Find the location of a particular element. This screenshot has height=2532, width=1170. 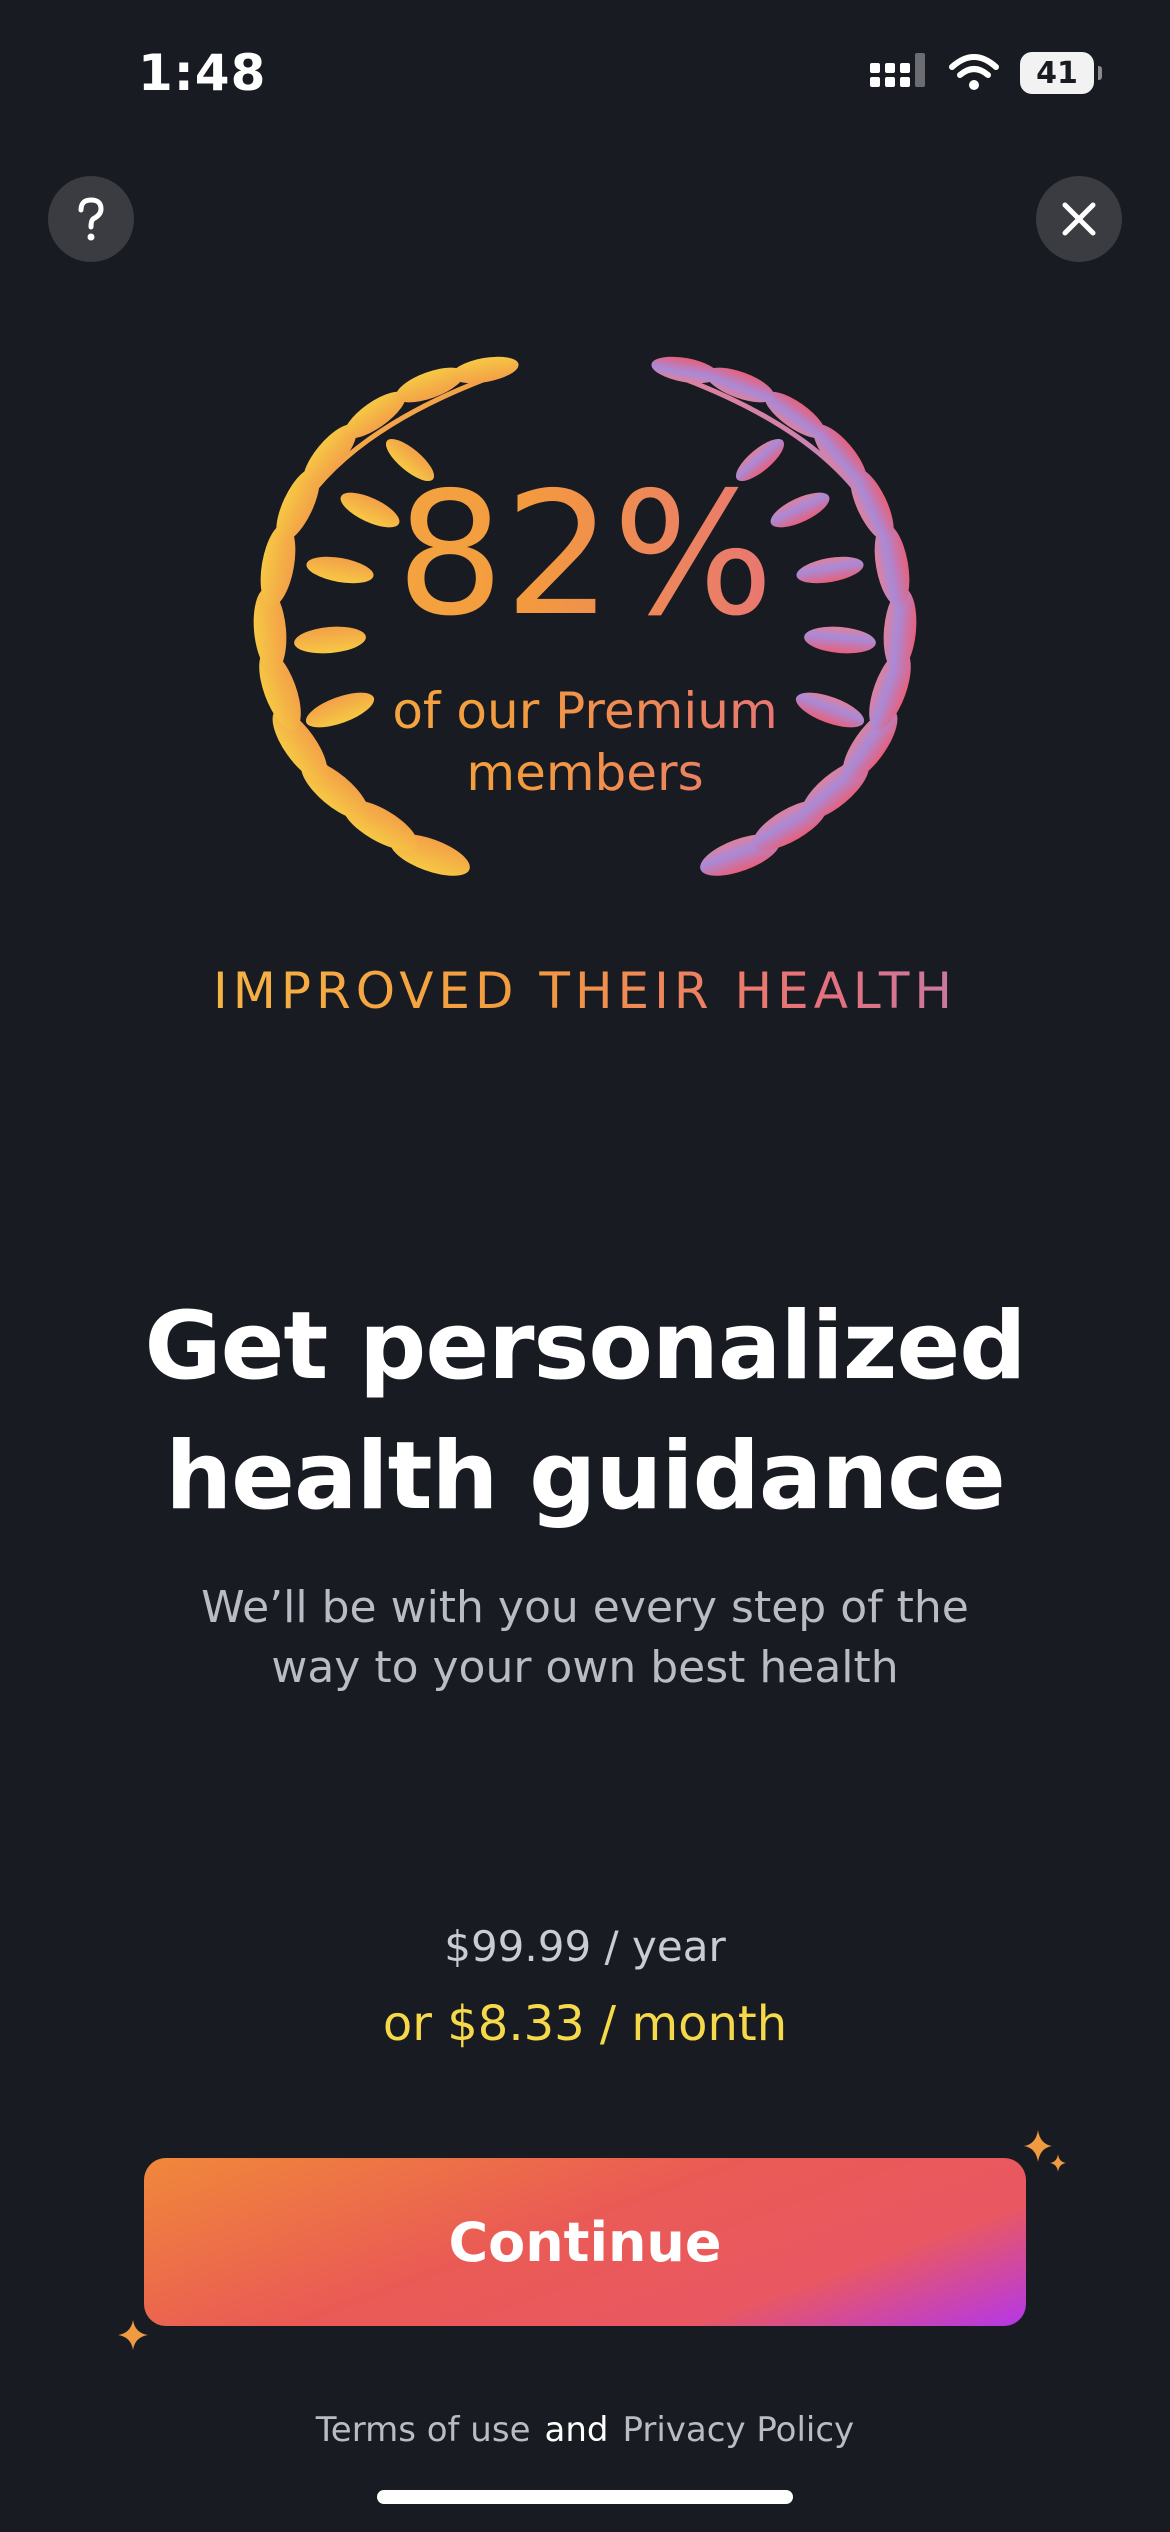

status-icons: 41 is located at coordinates (986, 73).